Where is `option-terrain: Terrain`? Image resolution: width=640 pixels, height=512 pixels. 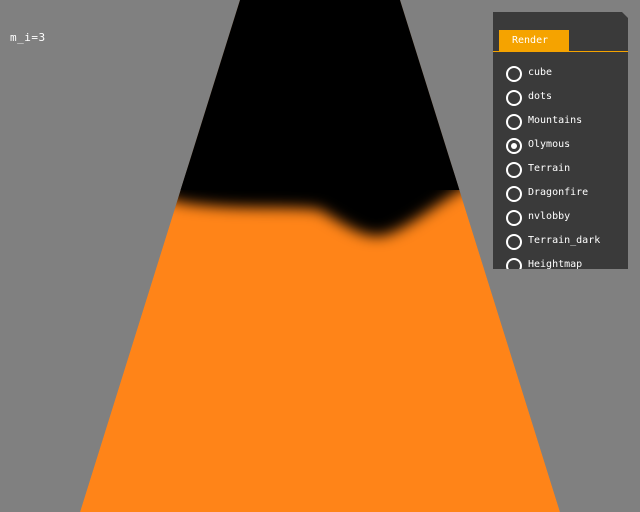
option-terrain: Terrain is located at coordinates (560, 170).